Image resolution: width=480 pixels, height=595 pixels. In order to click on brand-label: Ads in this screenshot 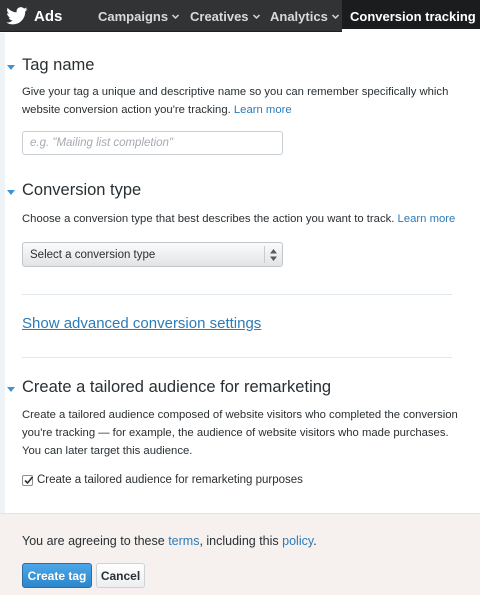, I will do `click(48, 16)`.